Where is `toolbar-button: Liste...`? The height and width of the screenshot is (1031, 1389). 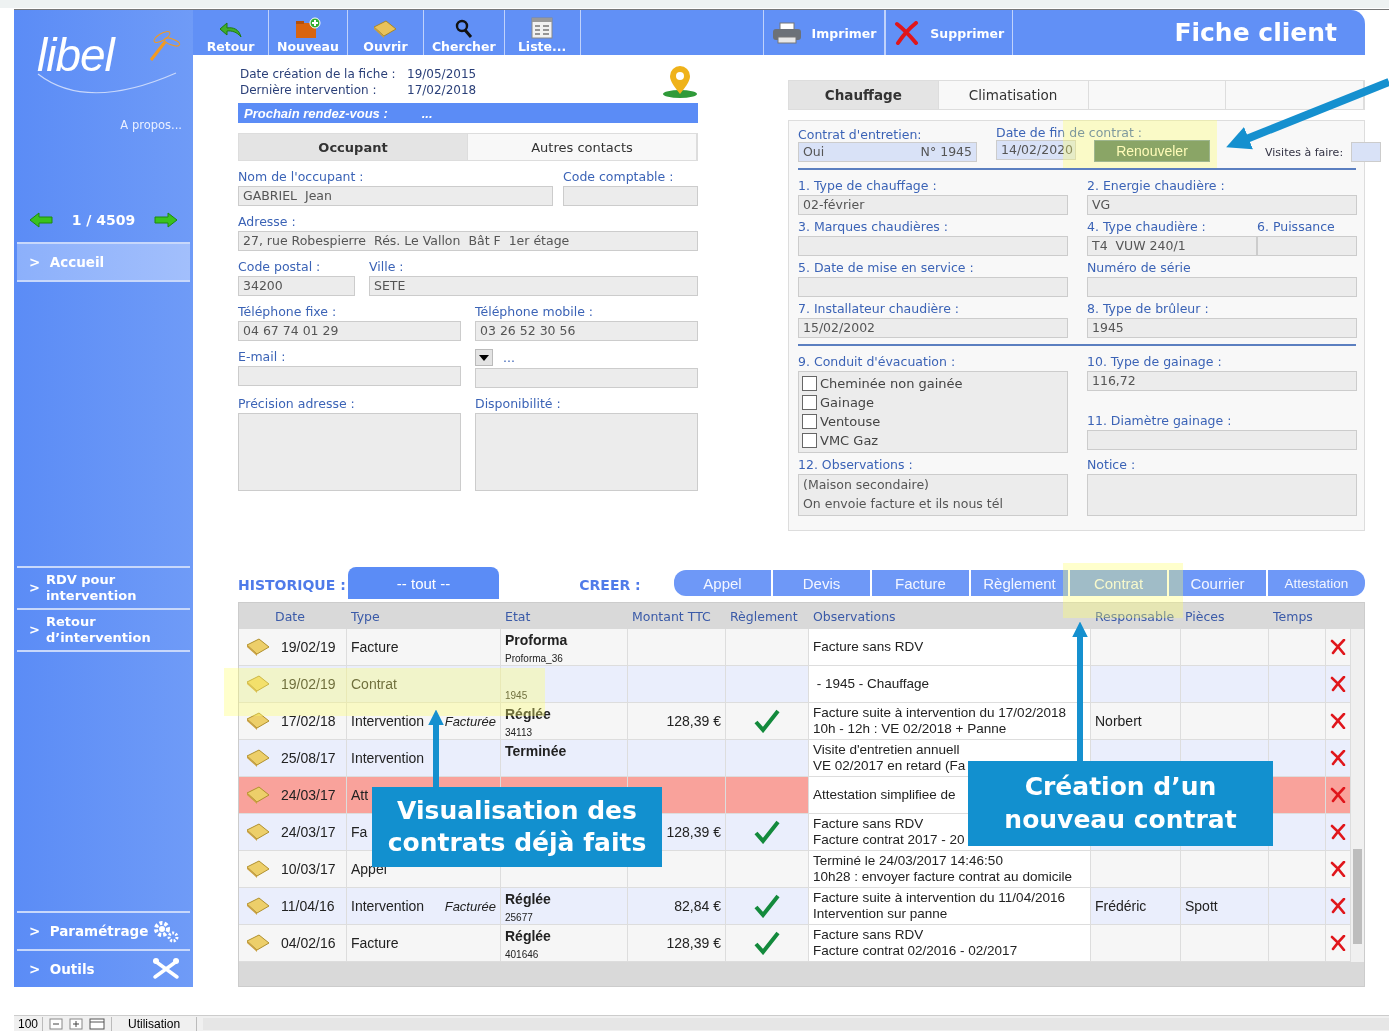 toolbar-button: Liste... is located at coordinates (542, 32).